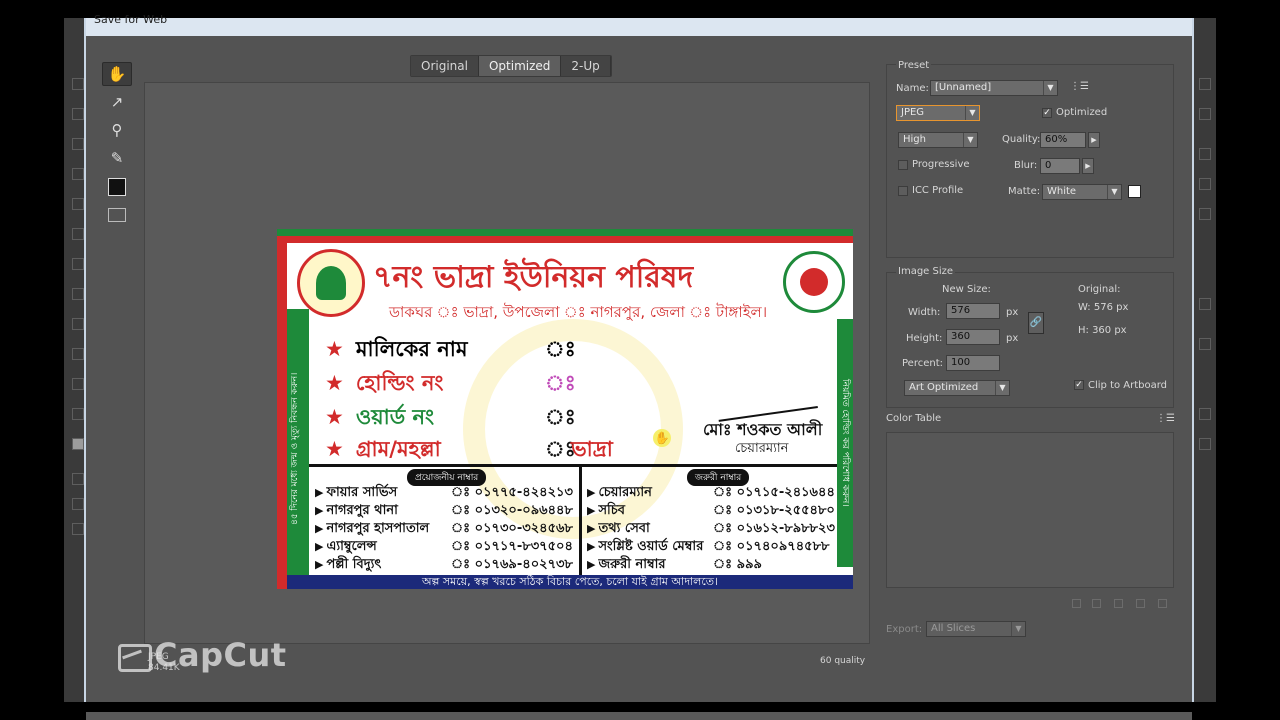  What do you see at coordinates (1103, 307) in the screenshot?
I see `original-width: W: 576 px` at bounding box center [1103, 307].